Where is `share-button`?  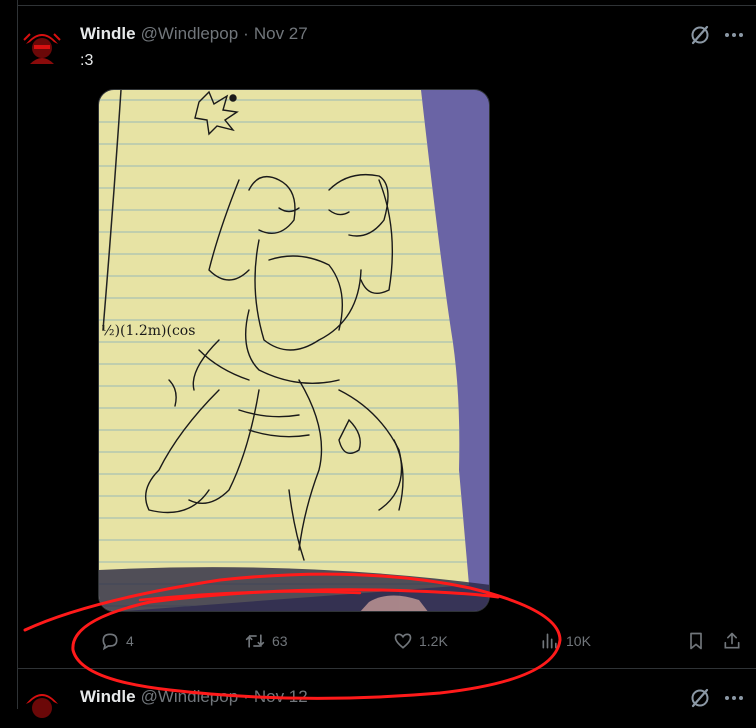
share-button is located at coordinates (732, 641).